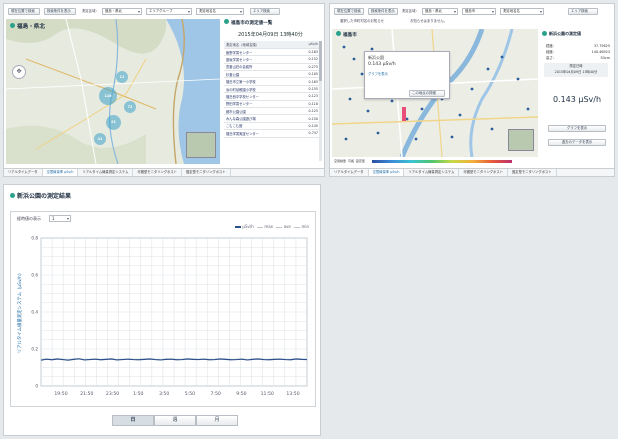 The image size is (618, 439). I want to click on x-tick-label: 1:50, so click(138, 394).